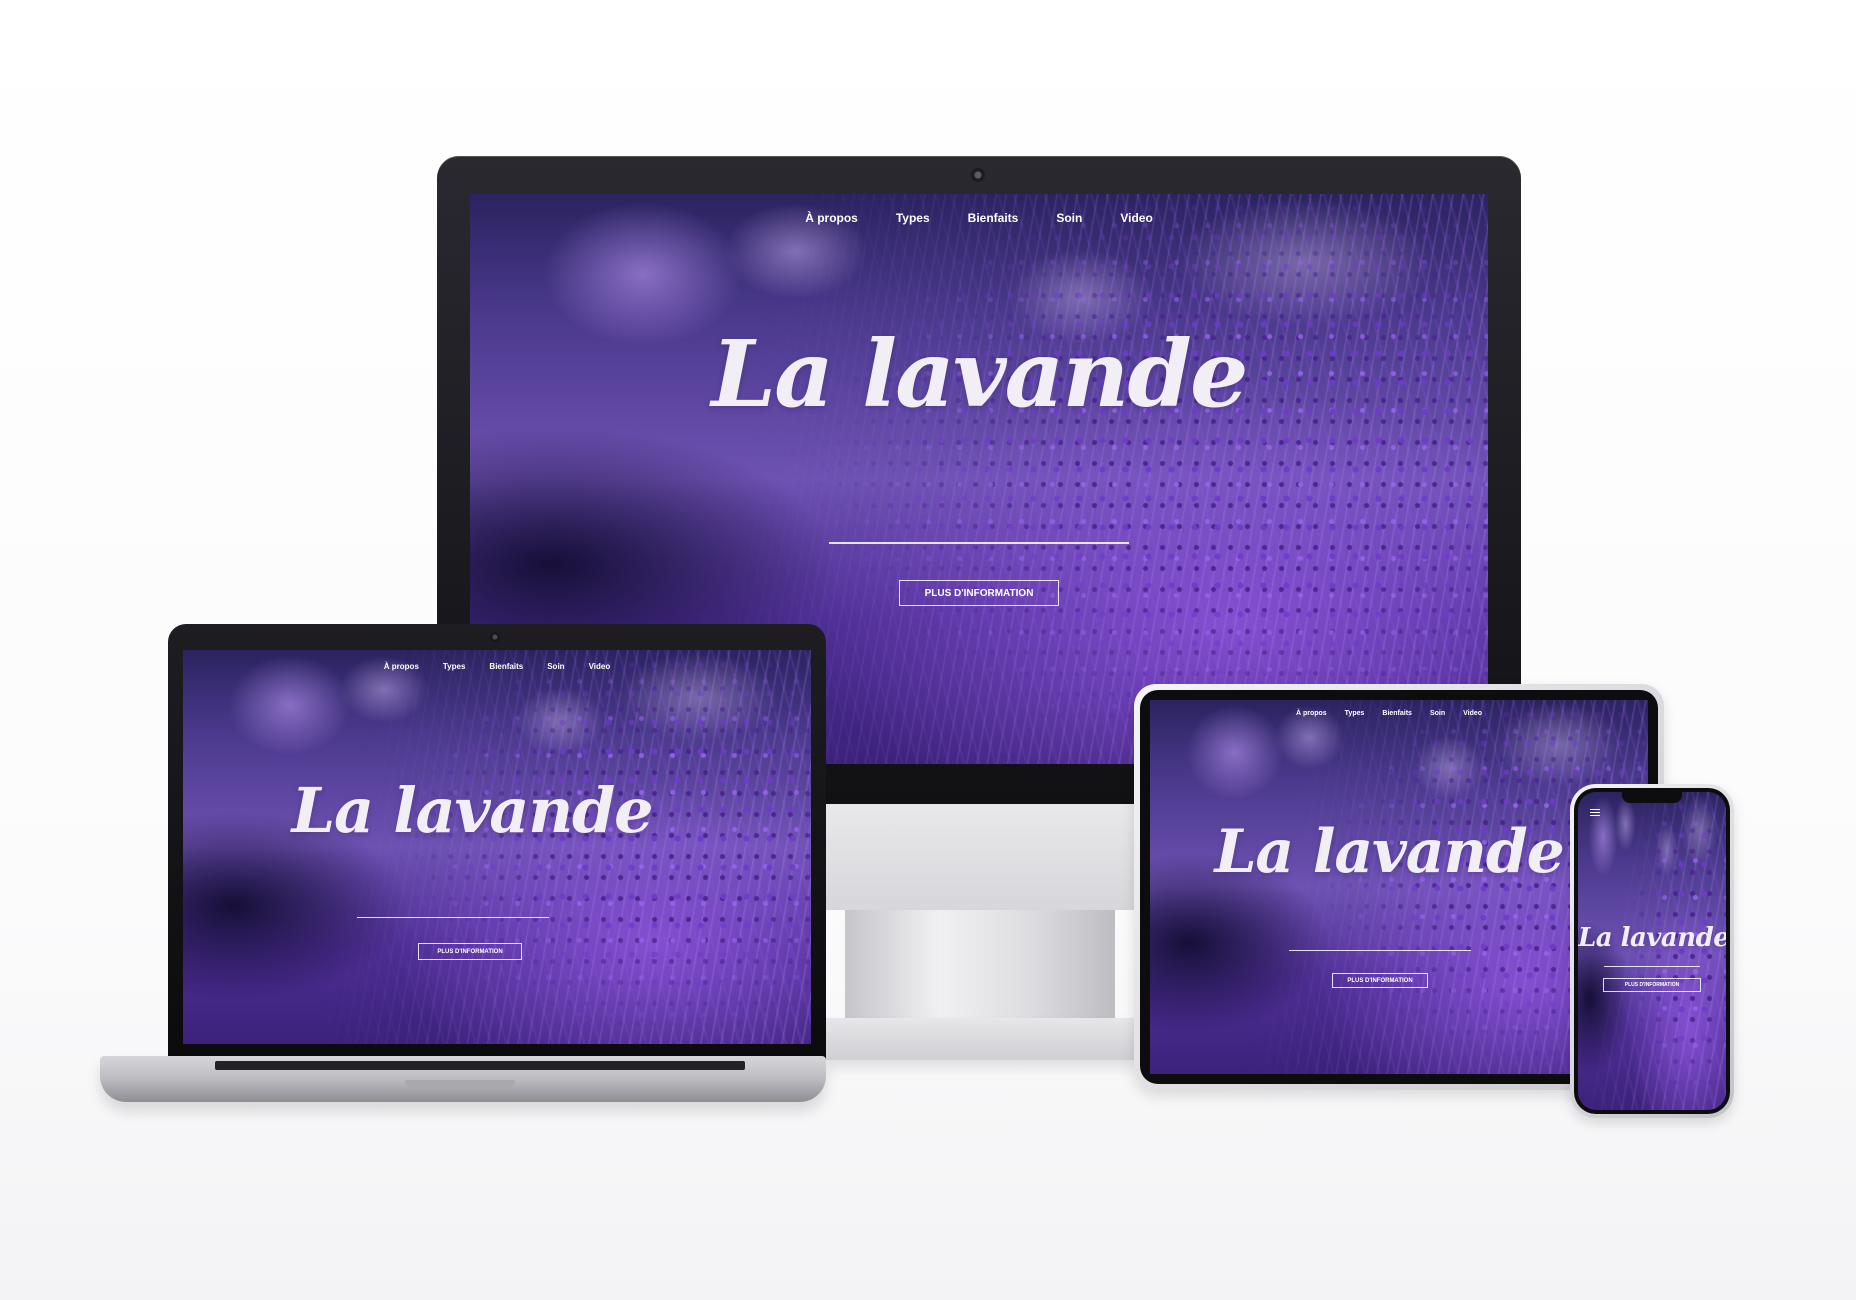 This screenshot has width=1856, height=1300. I want to click on tablet-nav: À propos Types Bienfaits Soin Video, so click(1399, 713).